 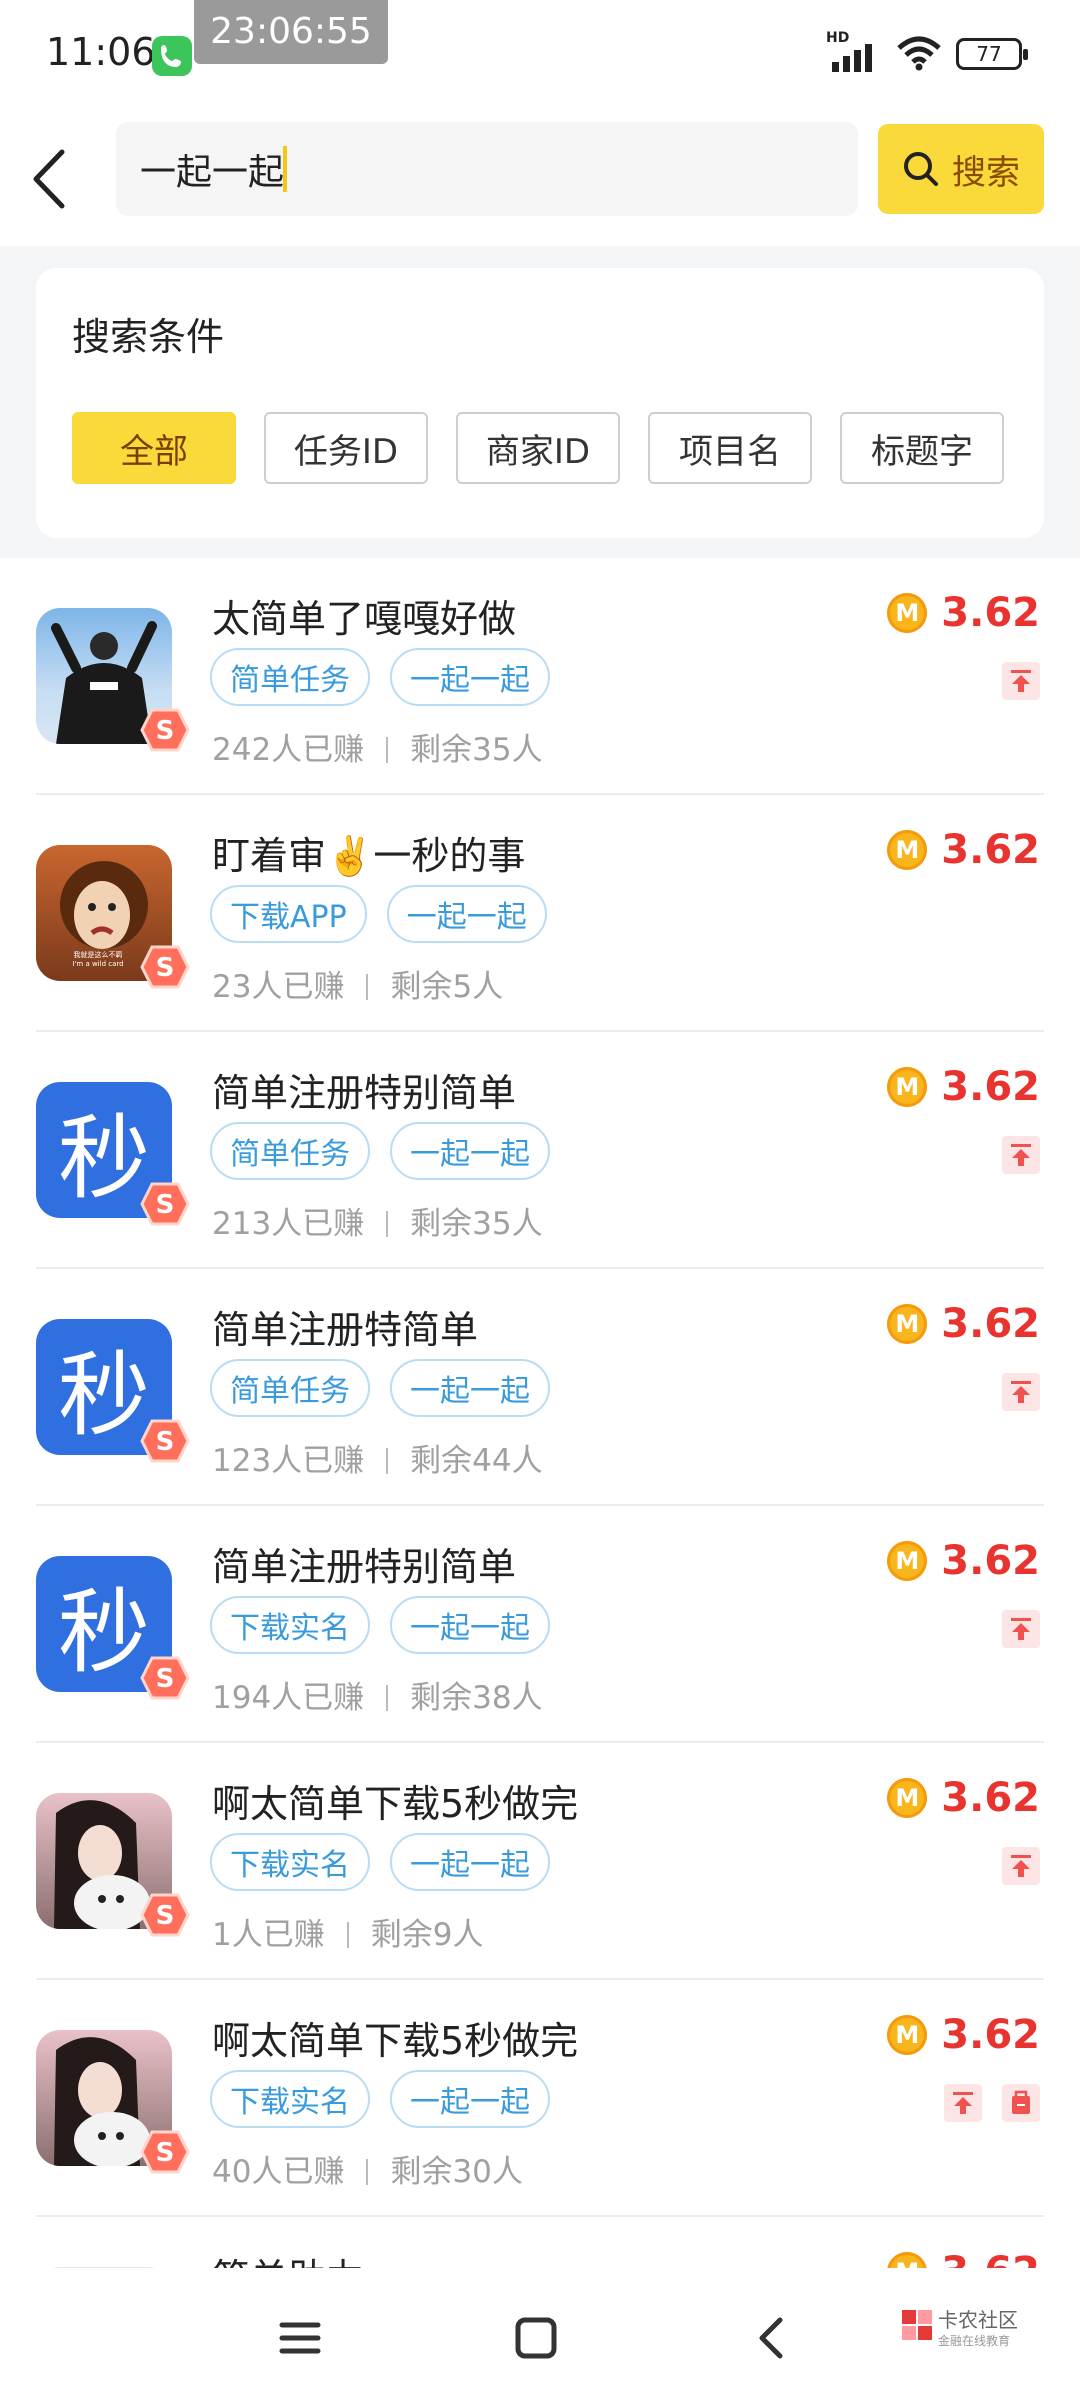 What do you see at coordinates (730, 448) in the screenshot?
I see `filter-chip: 项目名` at bounding box center [730, 448].